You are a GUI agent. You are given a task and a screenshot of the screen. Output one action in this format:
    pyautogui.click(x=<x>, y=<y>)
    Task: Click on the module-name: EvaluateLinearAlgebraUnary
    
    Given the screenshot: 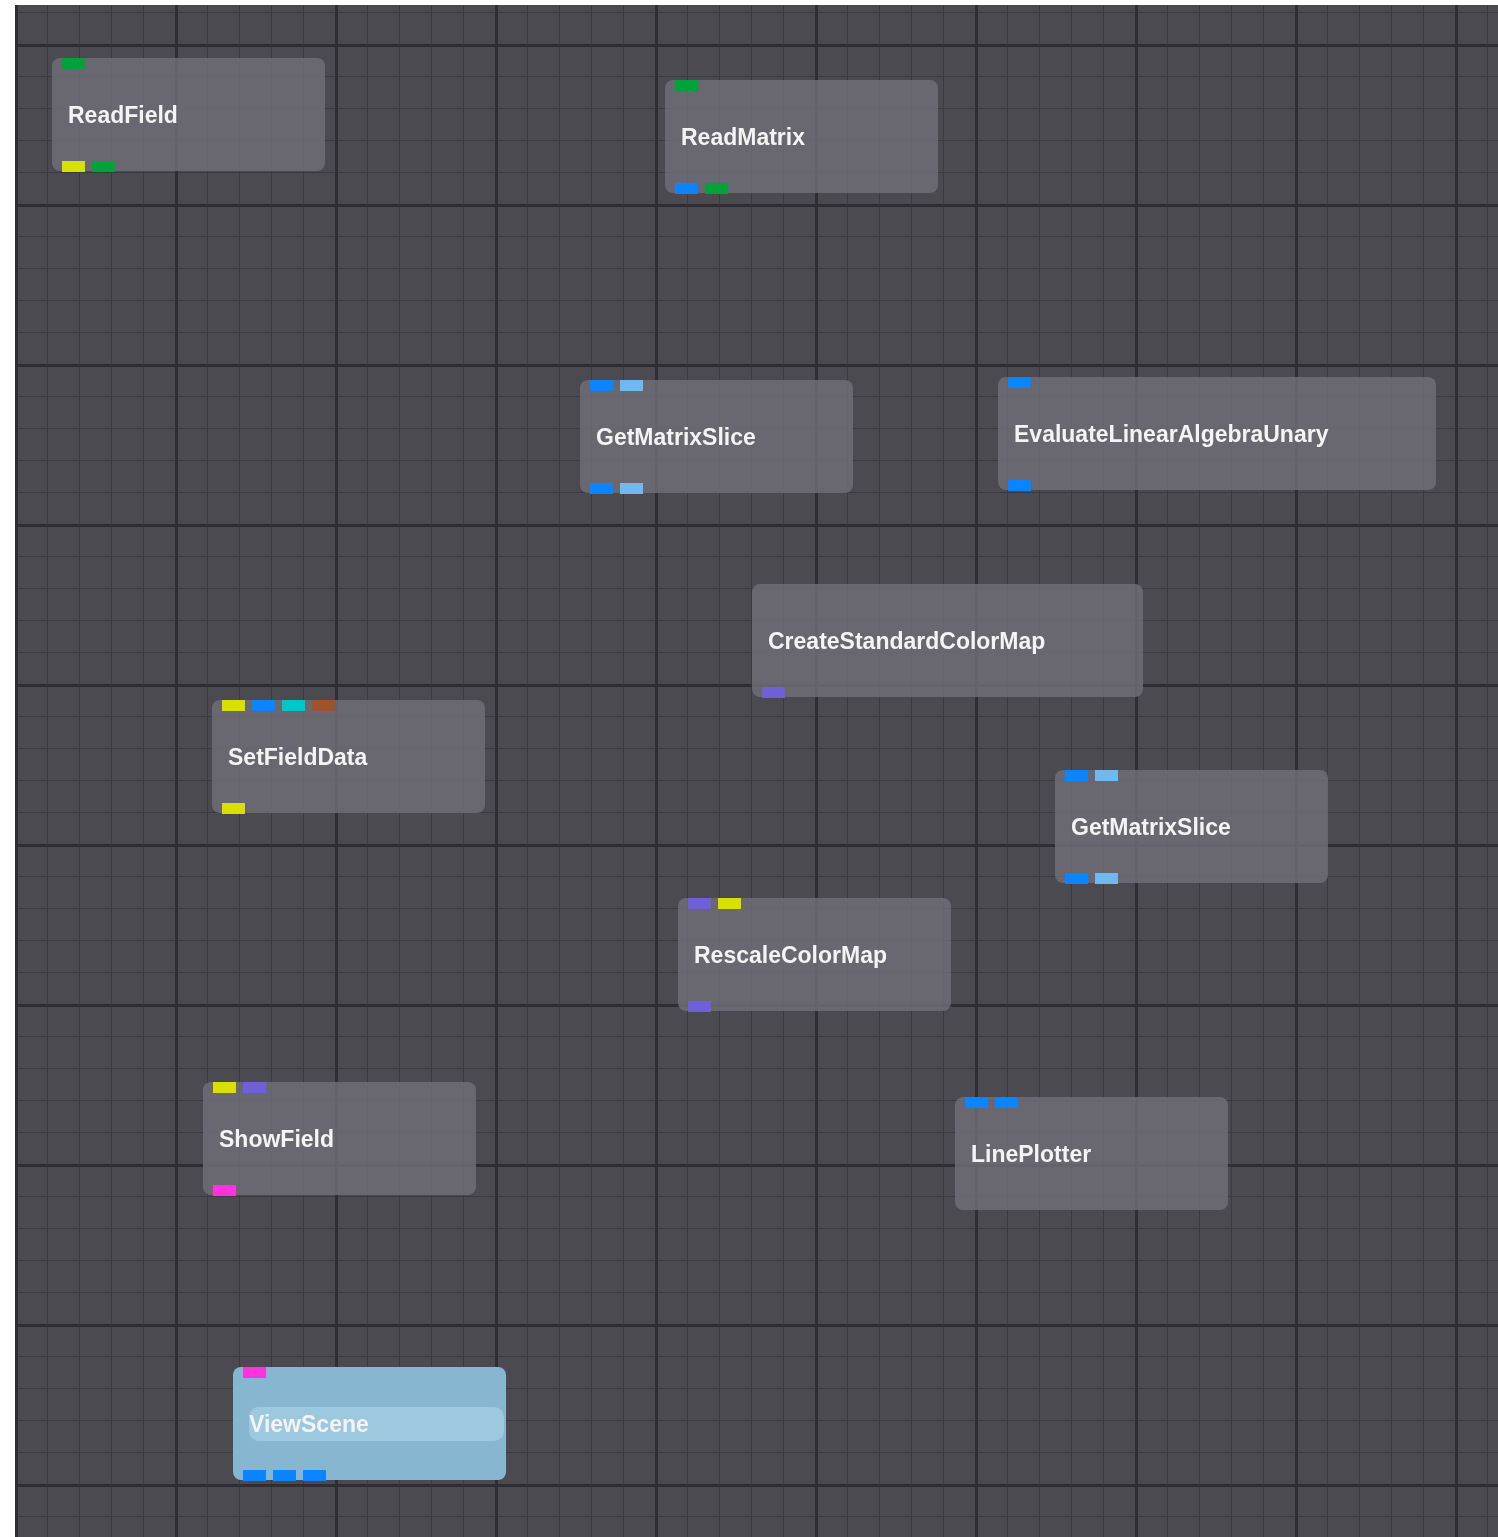 What is the action you would take?
    pyautogui.click(x=1171, y=434)
    